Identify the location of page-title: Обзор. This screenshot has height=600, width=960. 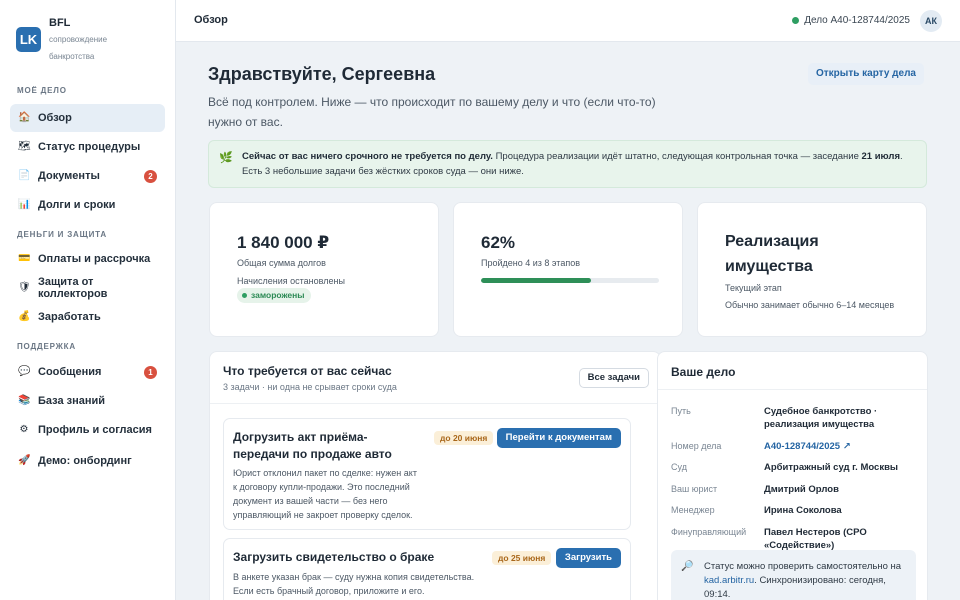
(211, 20).